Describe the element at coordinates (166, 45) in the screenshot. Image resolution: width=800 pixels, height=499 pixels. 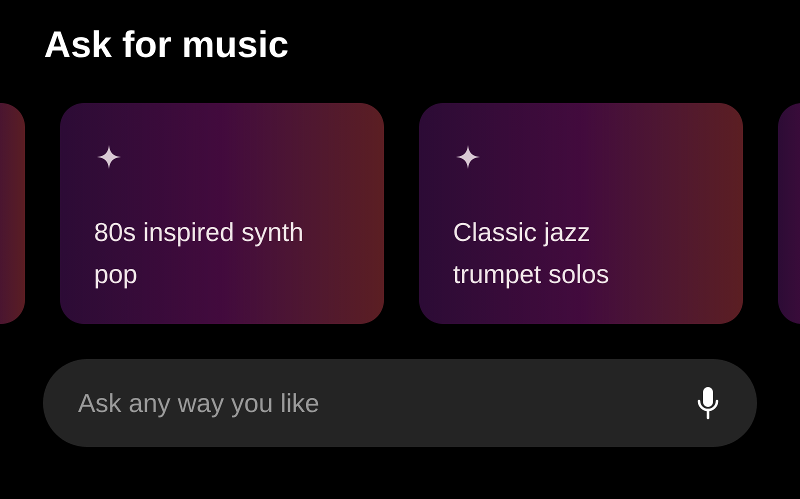
I see `section-heading: Ask for music` at that location.